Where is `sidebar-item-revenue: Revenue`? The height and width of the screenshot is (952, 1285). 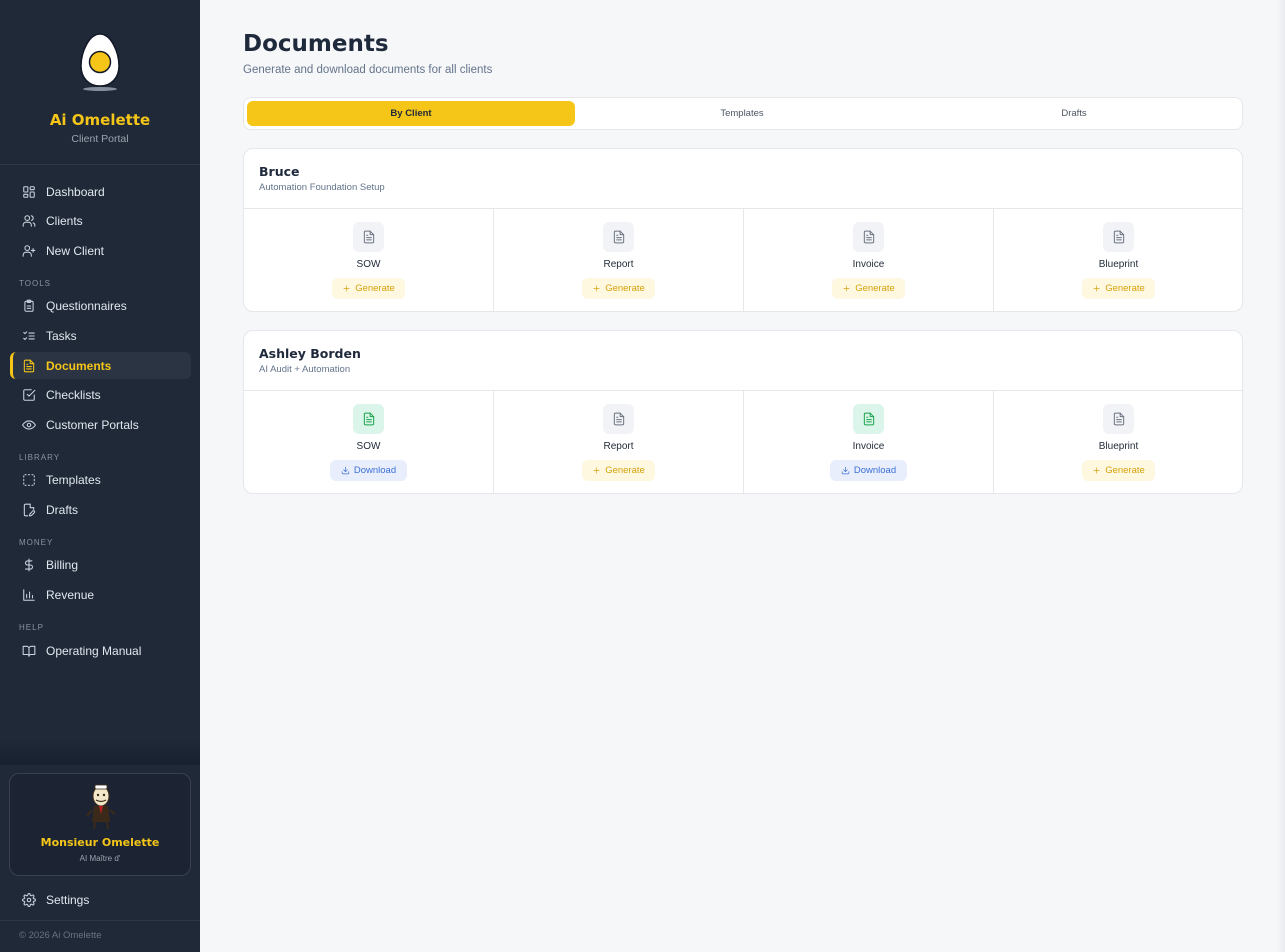 sidebar-item-revenue: Revenue is located at coordinates (100, 594).